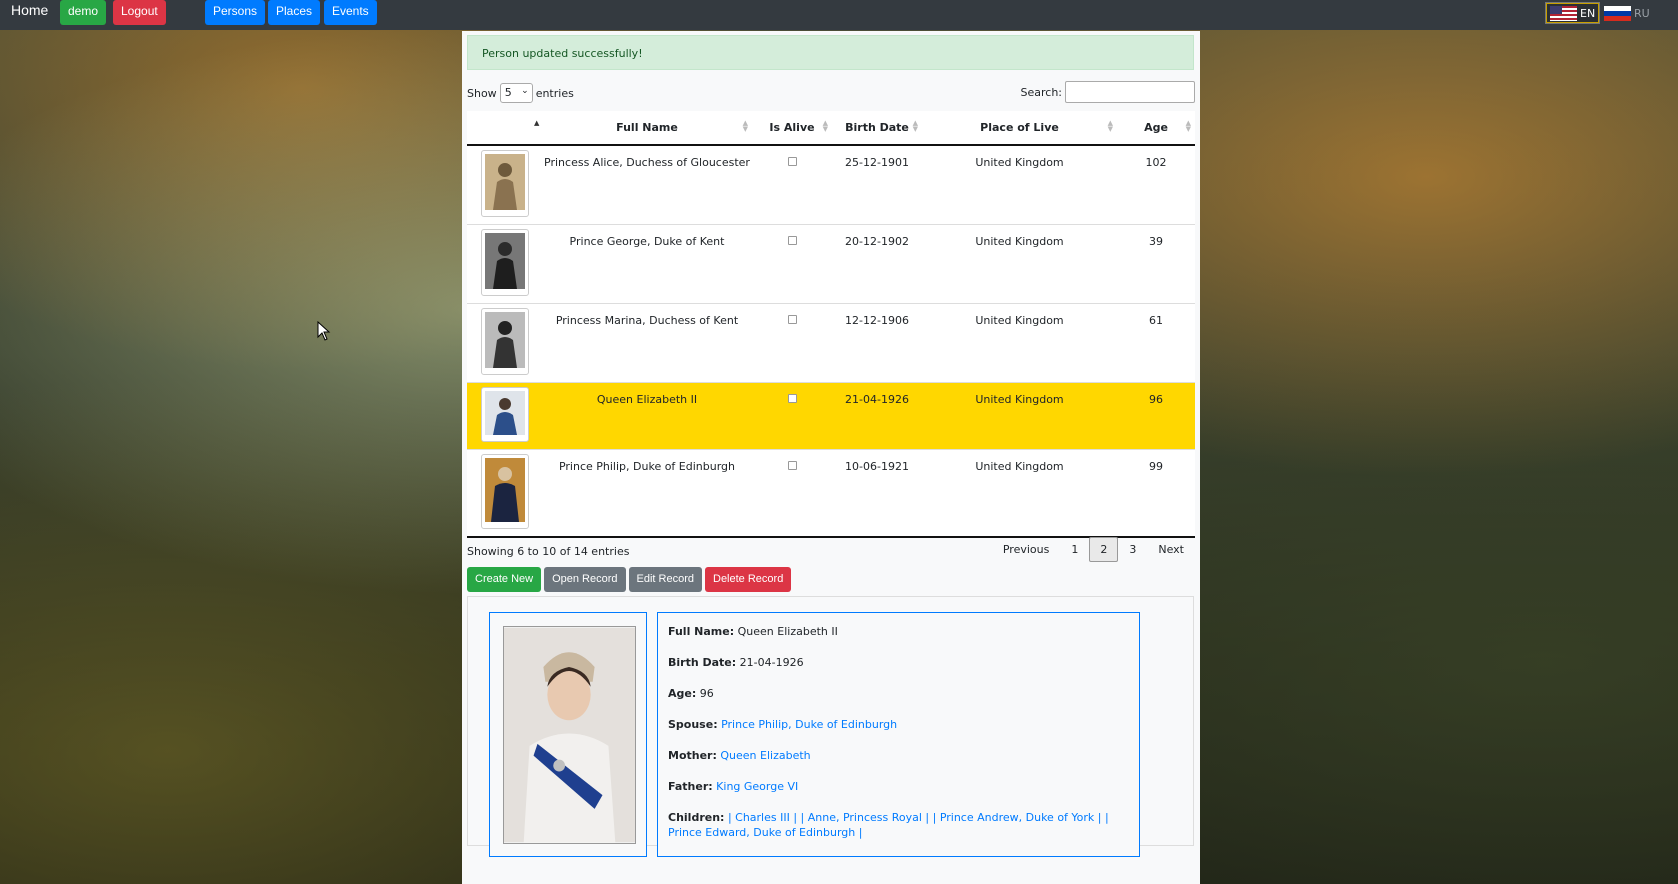 This screenshot has width=1678, height=884. Describe the element at coordinates (877, 128) in the screenshot. I see `column-header-birth-date: Birth Date ▲ ▼` at that location.